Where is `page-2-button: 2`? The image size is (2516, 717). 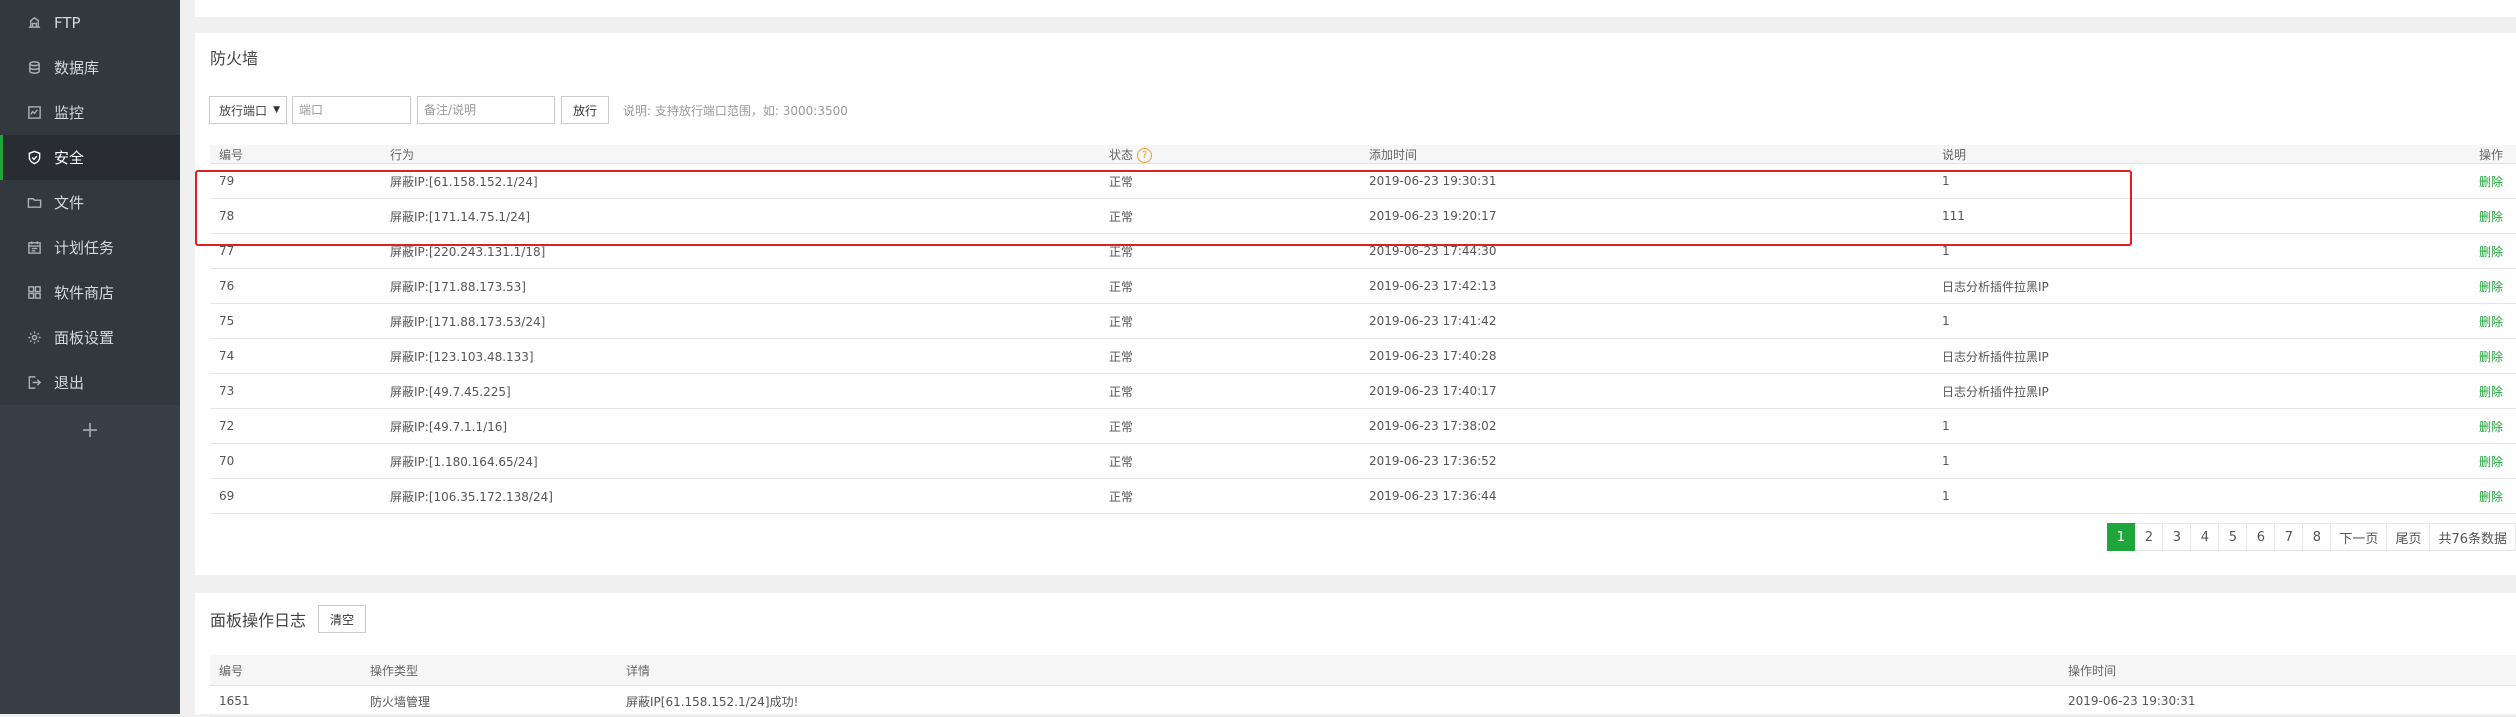
page-2-button: 2 is located at coordinates (2149, 537).